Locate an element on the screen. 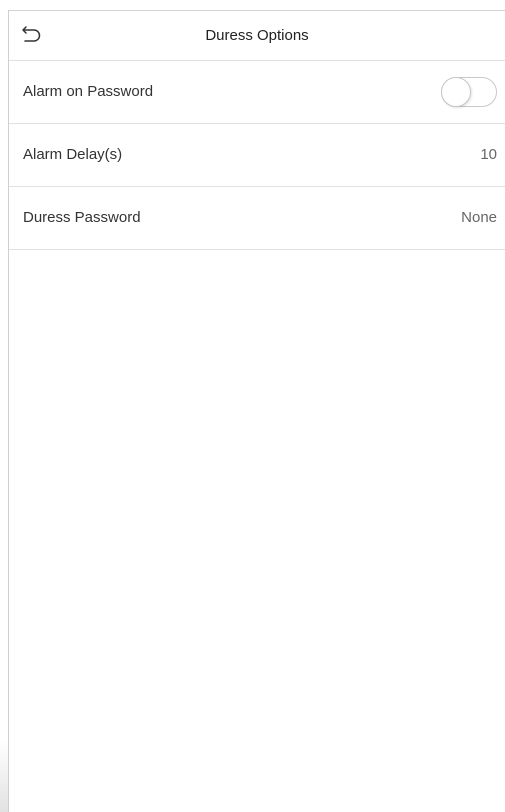  setting-row-alarm-delay: Alarm Delay(s) 10 is located at coordinates (257, 155).